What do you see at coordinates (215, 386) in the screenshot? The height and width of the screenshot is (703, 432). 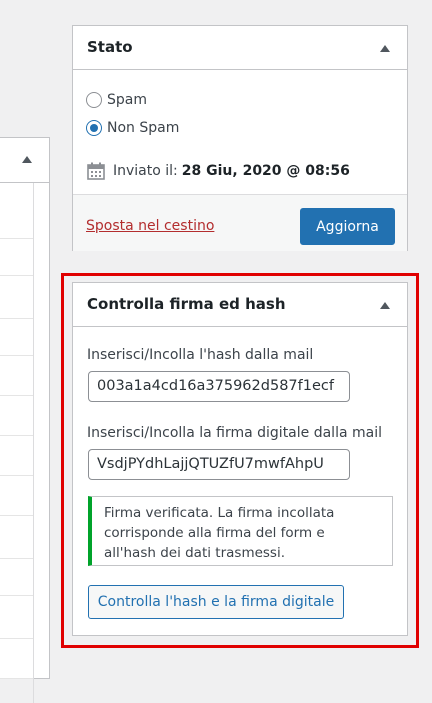 I see `hash-input-value: 003a1a4cd16a375962d587f1ecf` at bounding box center [215, 386].